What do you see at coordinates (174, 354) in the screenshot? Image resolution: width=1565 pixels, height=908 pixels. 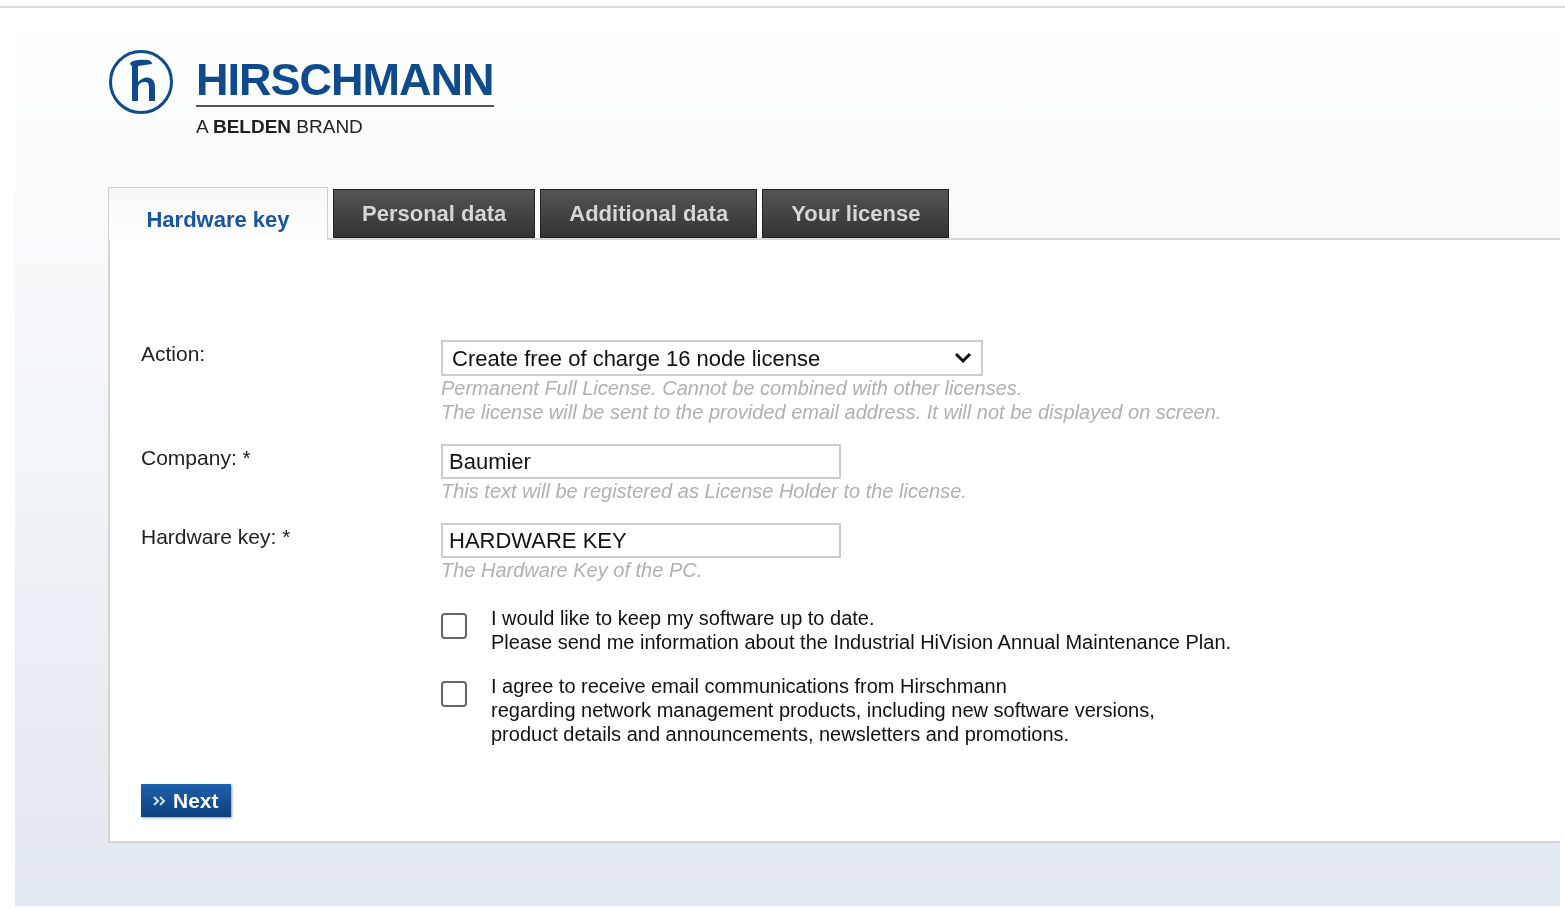 I see `field-label: Action:` at bounding box center [174, 354].